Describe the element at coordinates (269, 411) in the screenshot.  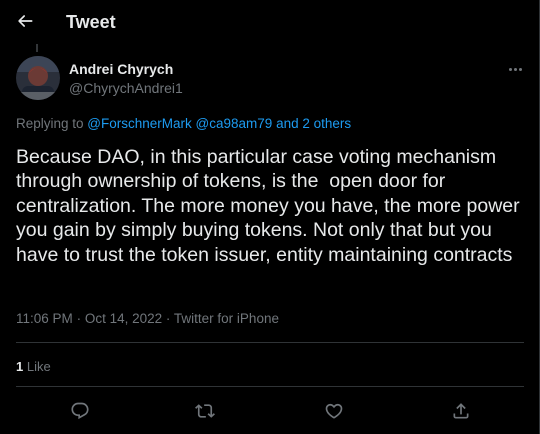
I see `action-bar` at that location.